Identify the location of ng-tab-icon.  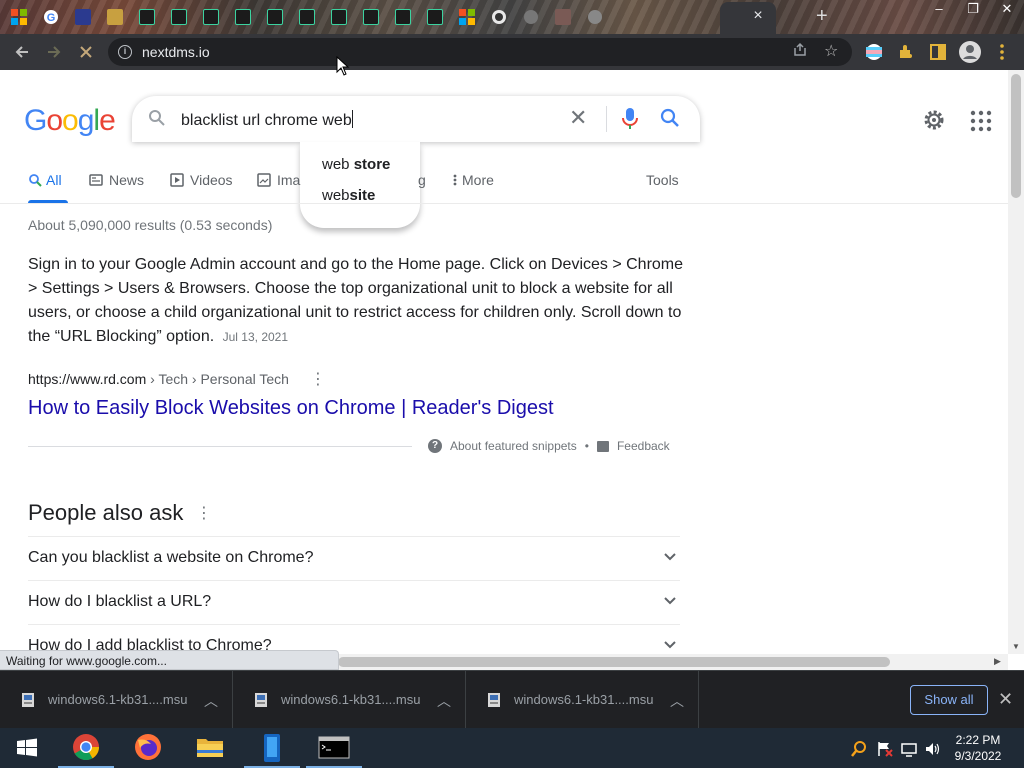
(115, 17).